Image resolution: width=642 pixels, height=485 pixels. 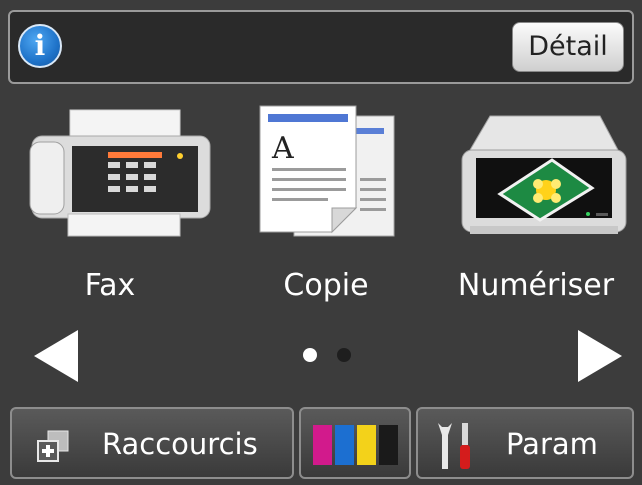 I want to click on fax-machine-icon, so click(x=120, y=173).